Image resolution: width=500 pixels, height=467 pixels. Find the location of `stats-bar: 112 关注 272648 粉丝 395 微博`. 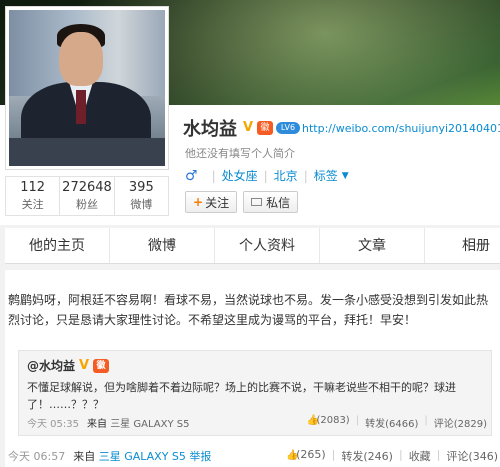

stats-bar: 112 关注 272648 粉丝 395 微博 is located at coordinates (87, 196).